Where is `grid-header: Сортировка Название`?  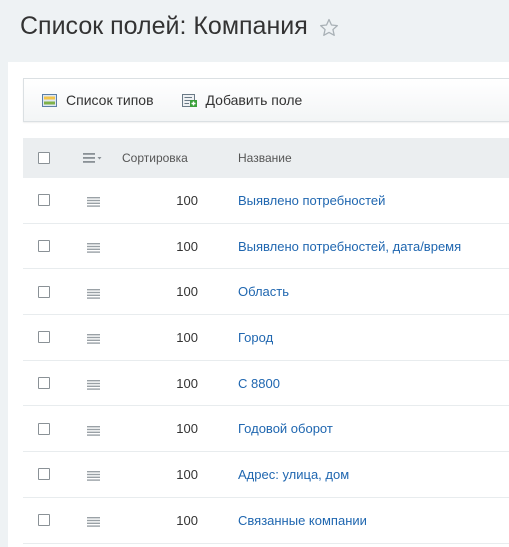 grid-header: Сортировка Название is located at coordinates (266, 158).